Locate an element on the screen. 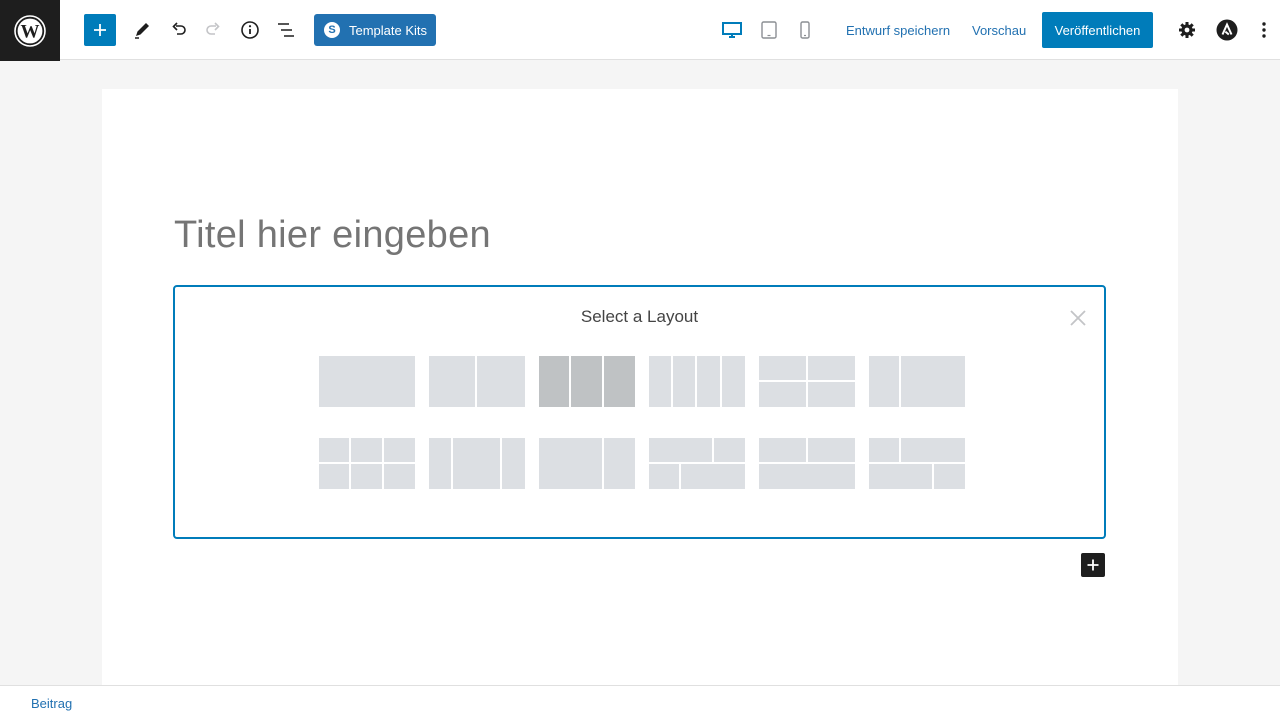 The height and width of the screenshot is (720, 1280). redo-icon is located at coordinates (213, 28).